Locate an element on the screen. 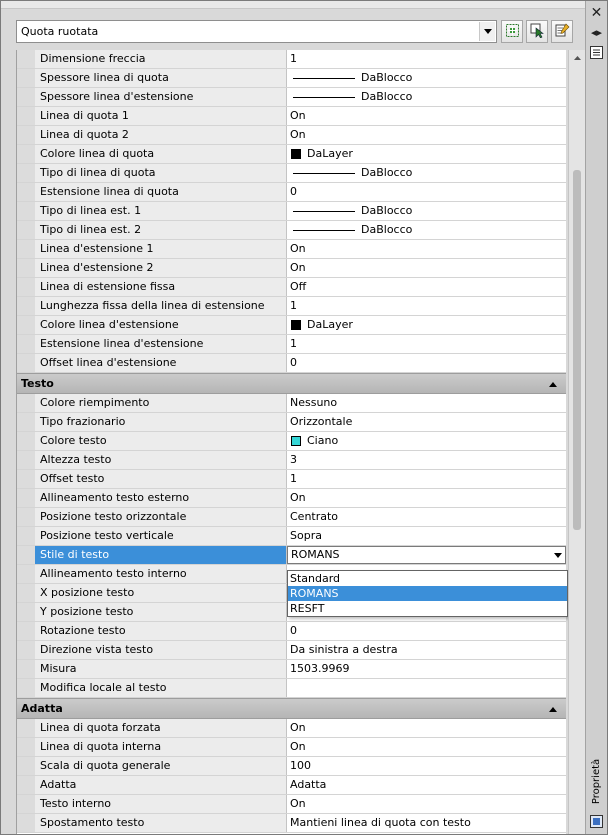 This screenshot has width=608, height=835. dropdown-option: Standard is located at coordinates (427, 578).